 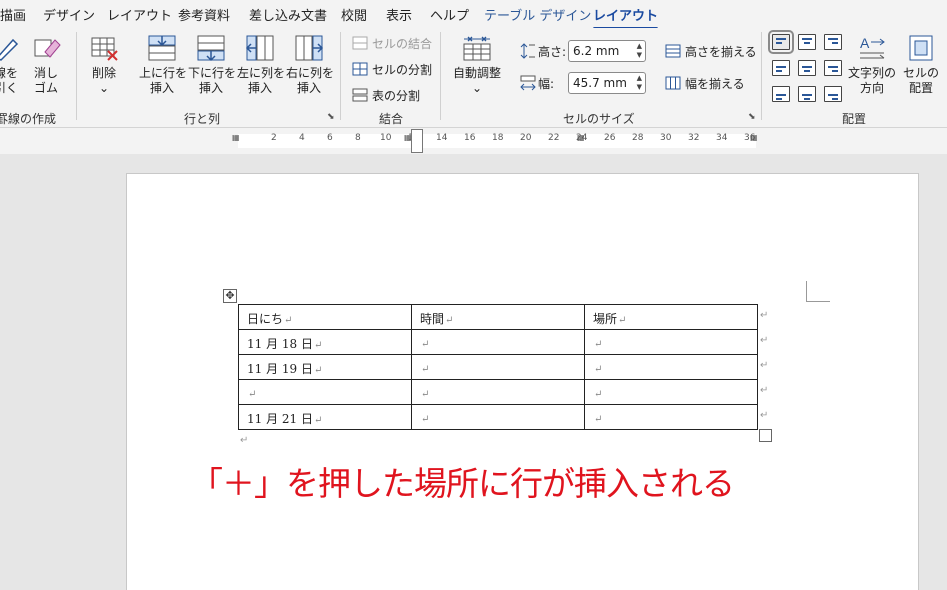 I want to click on paragraph-mark: ↵, so click(x=244, y=440).